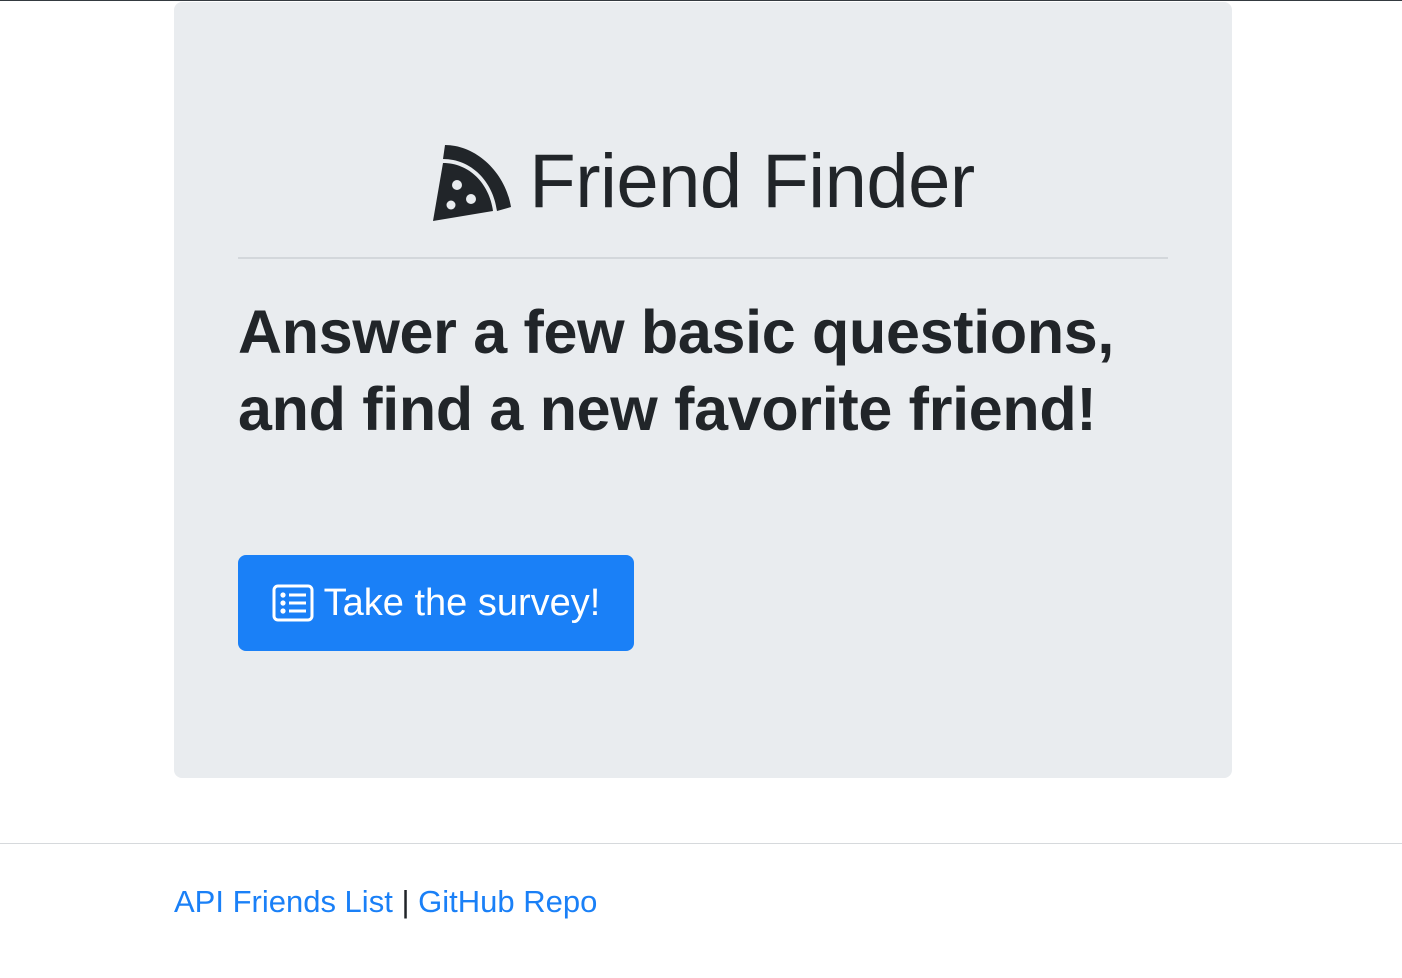  Describe the element at coordinates (703, 258) in the screenshot. I see `divider` at that location.